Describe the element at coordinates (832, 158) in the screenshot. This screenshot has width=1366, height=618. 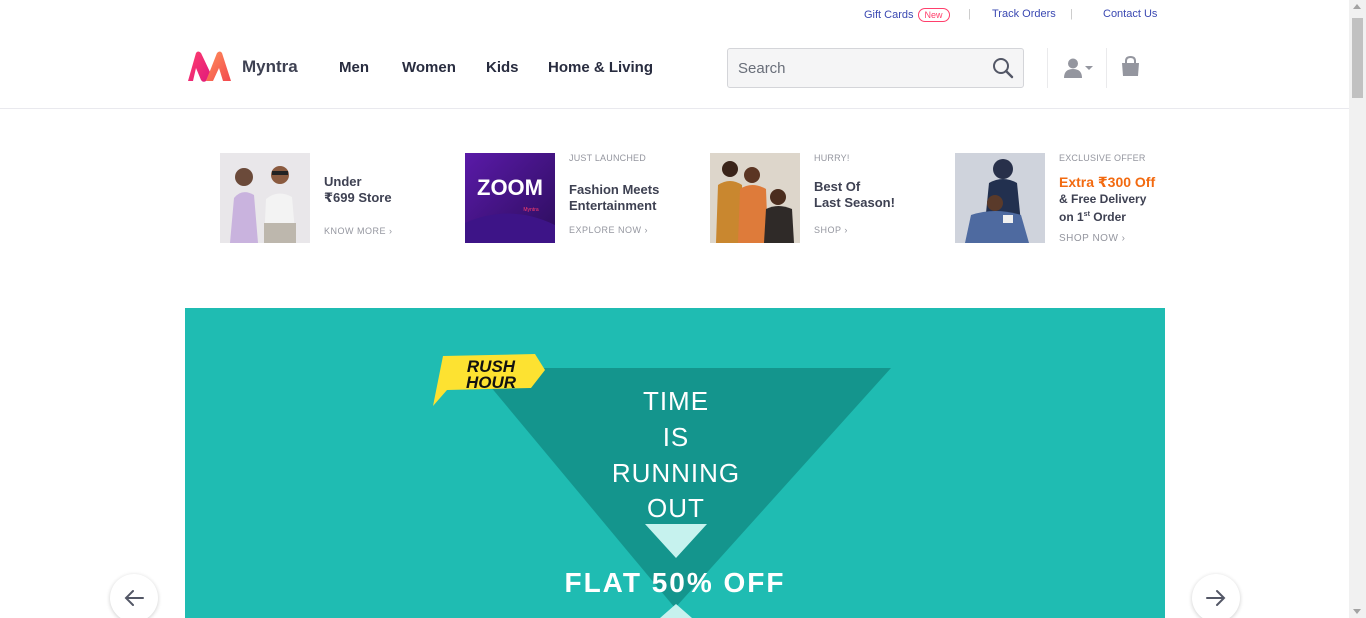
I see `promo-pre-label: HURRY!` at that location.